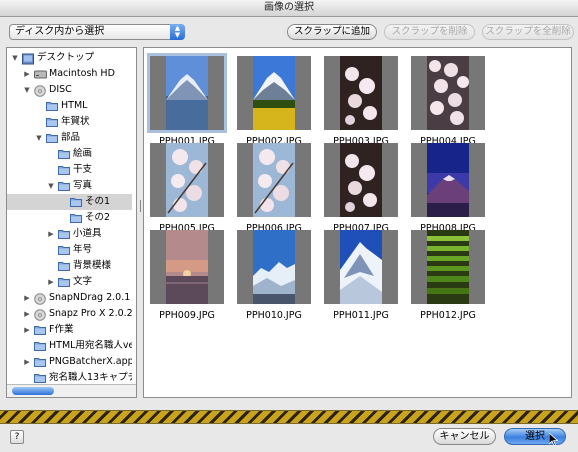  Describe the element at coordinates (75, 121) in the screenshot. I see `tree-item-label: 年賀状` at that location.